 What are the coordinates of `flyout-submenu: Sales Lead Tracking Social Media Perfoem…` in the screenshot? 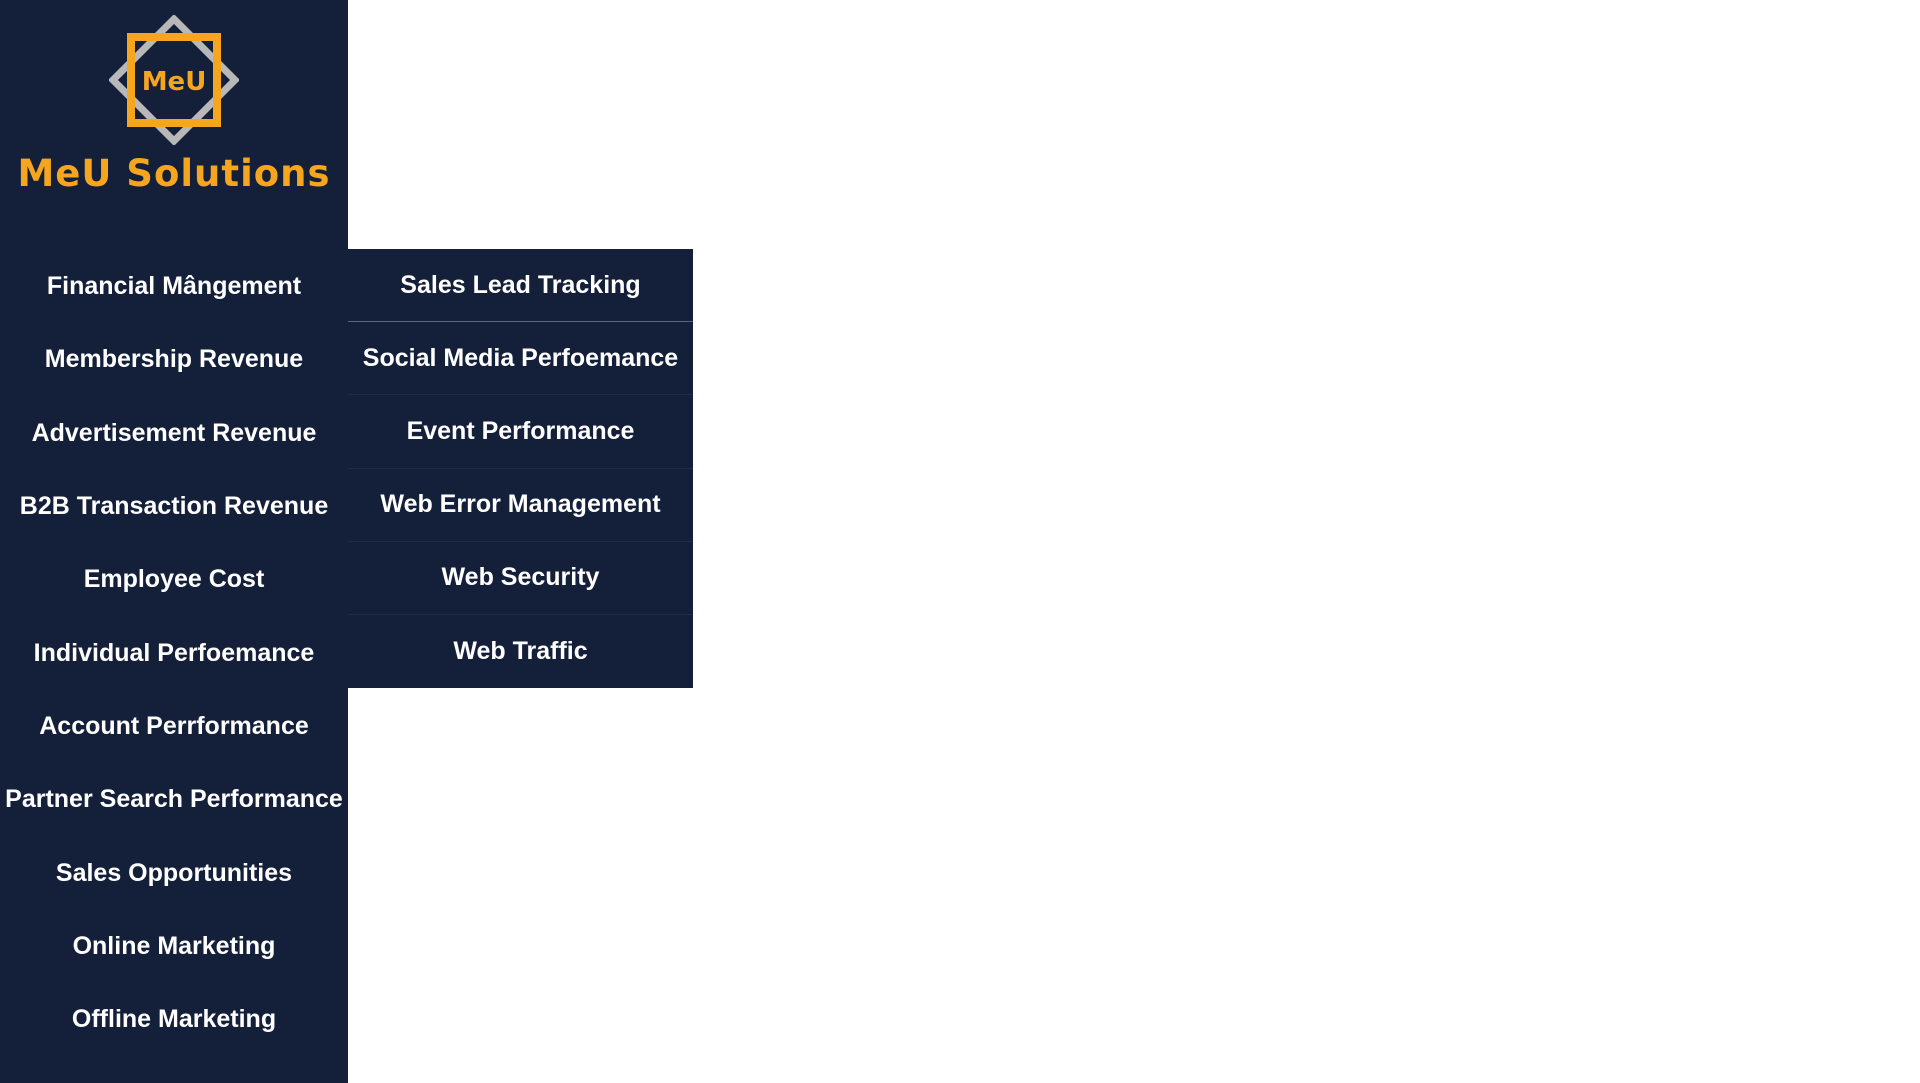 It's located at (520, 468).